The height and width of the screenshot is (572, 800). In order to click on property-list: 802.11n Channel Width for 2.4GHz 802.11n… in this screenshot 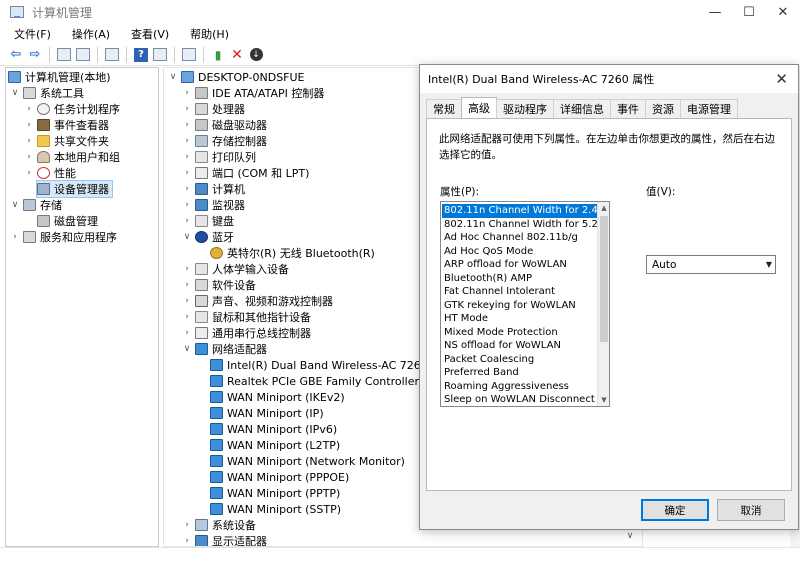, I will do `click(525, 304)`.